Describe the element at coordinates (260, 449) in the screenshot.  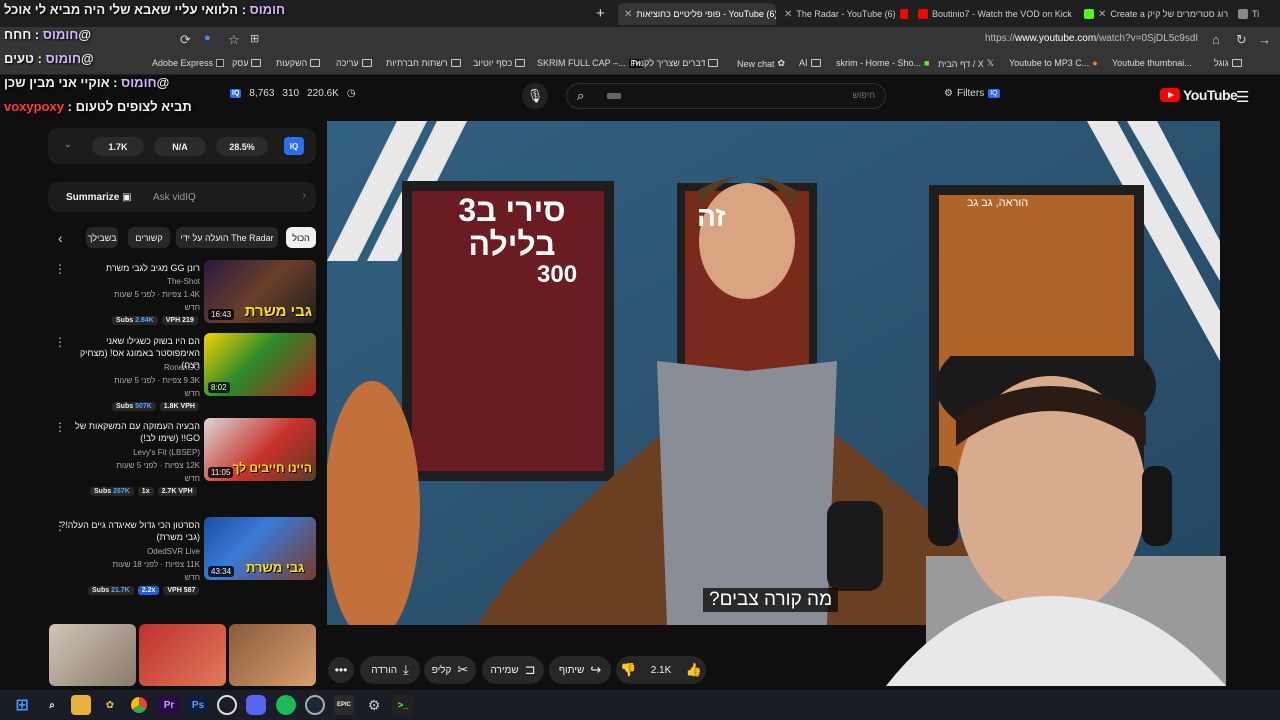
I see `video-thumbnail: היינו חייבים לך 11:05` at that location.